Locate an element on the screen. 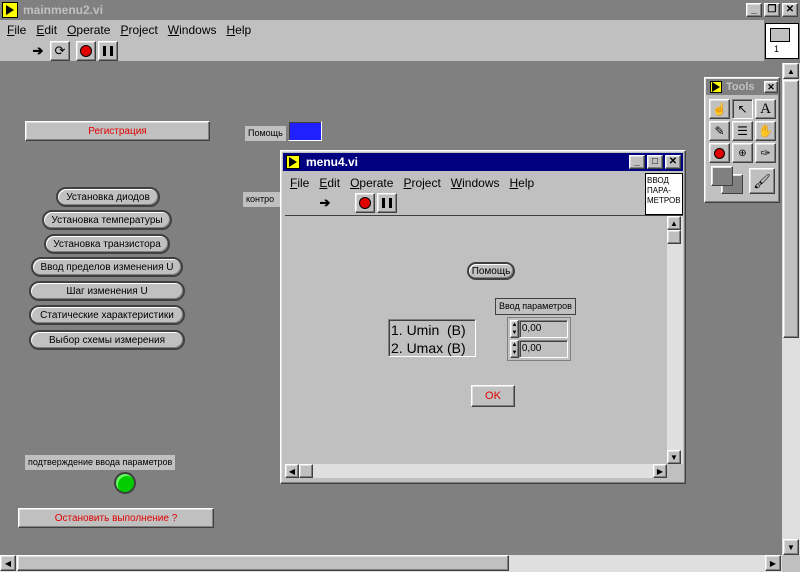 The height and width of the screenshot is (572, 800). main-menubar: File Edit Operate Project Windows Help is located at coordinates (382, 30).